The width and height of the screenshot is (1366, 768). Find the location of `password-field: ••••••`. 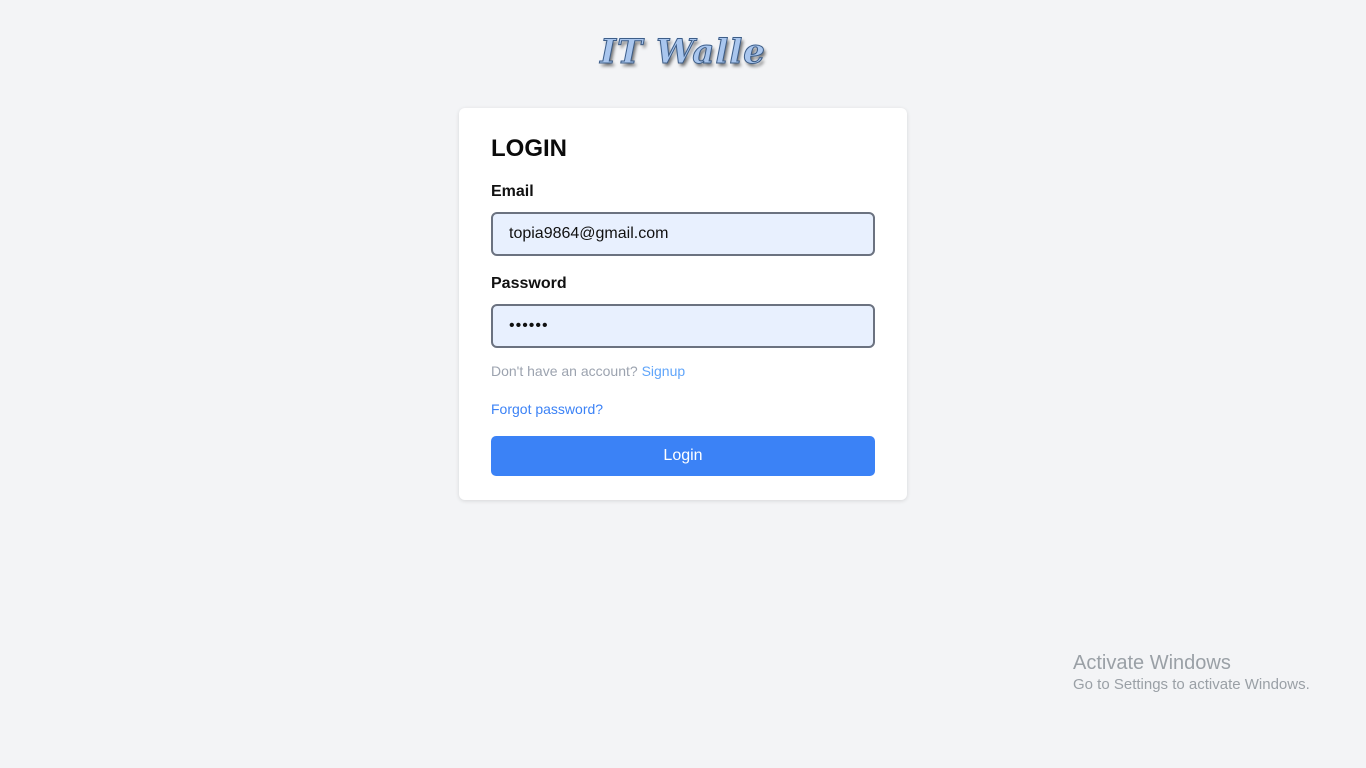

password-field: •••••• is located at coordinates (683, 326).